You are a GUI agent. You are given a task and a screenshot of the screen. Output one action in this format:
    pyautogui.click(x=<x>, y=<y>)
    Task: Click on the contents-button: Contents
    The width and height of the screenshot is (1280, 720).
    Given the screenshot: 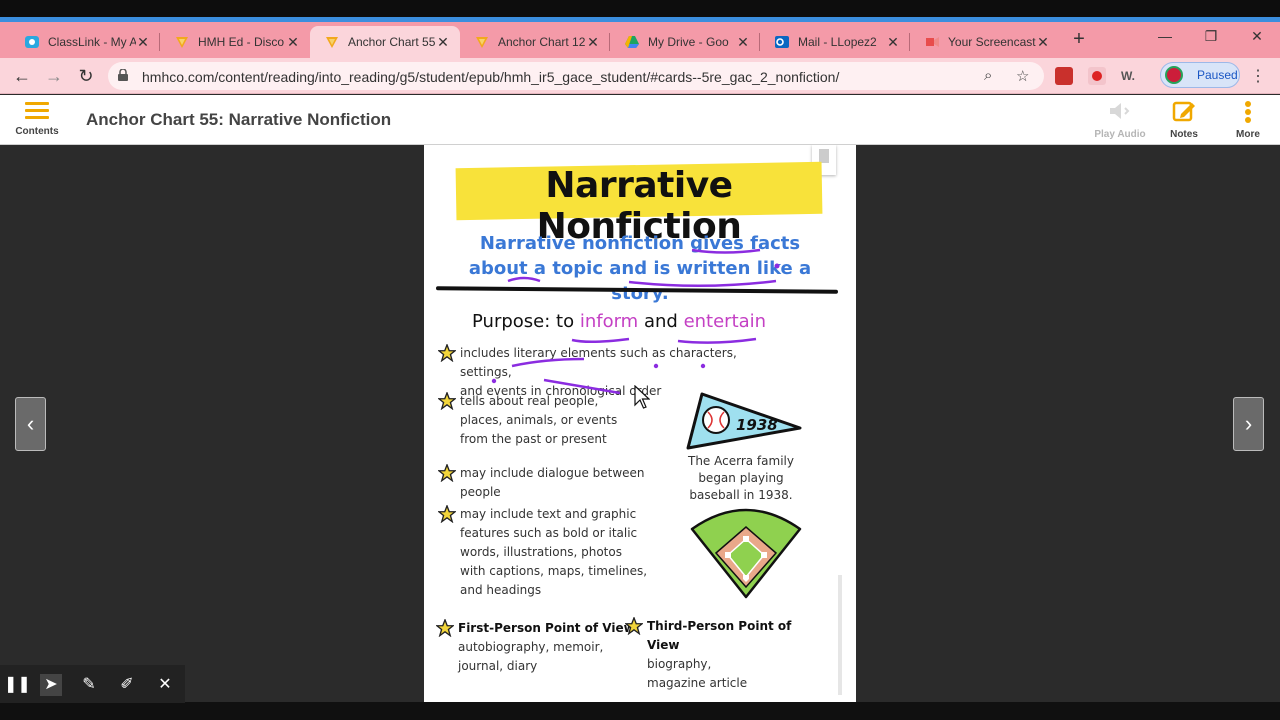 What is the action you would take?
    pyautogui.click(x=37, y=118)
    